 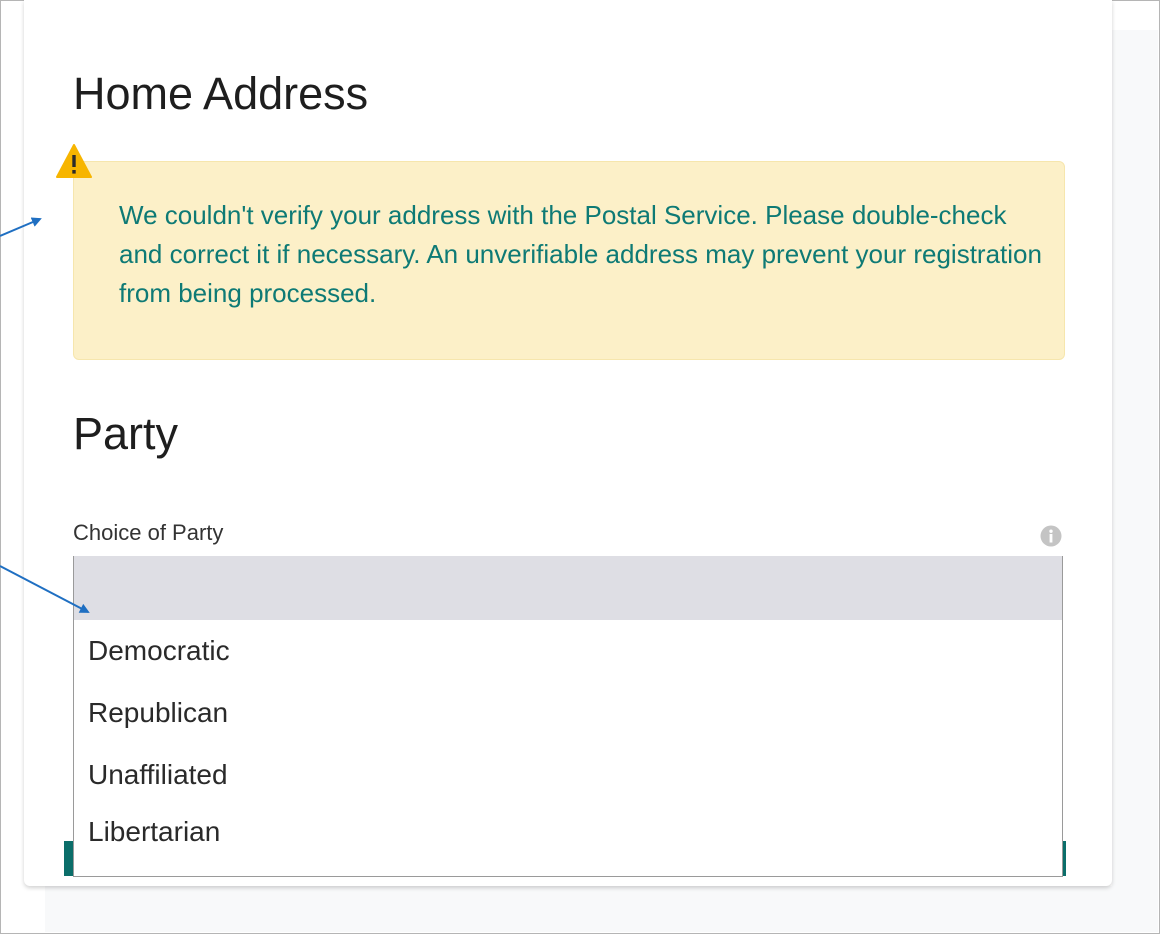 What do you see at coordinates (568, 772) in the screenshot?
I see `party-option-unaffiliated: Unaffiliated` at bounding box center [568, 772].